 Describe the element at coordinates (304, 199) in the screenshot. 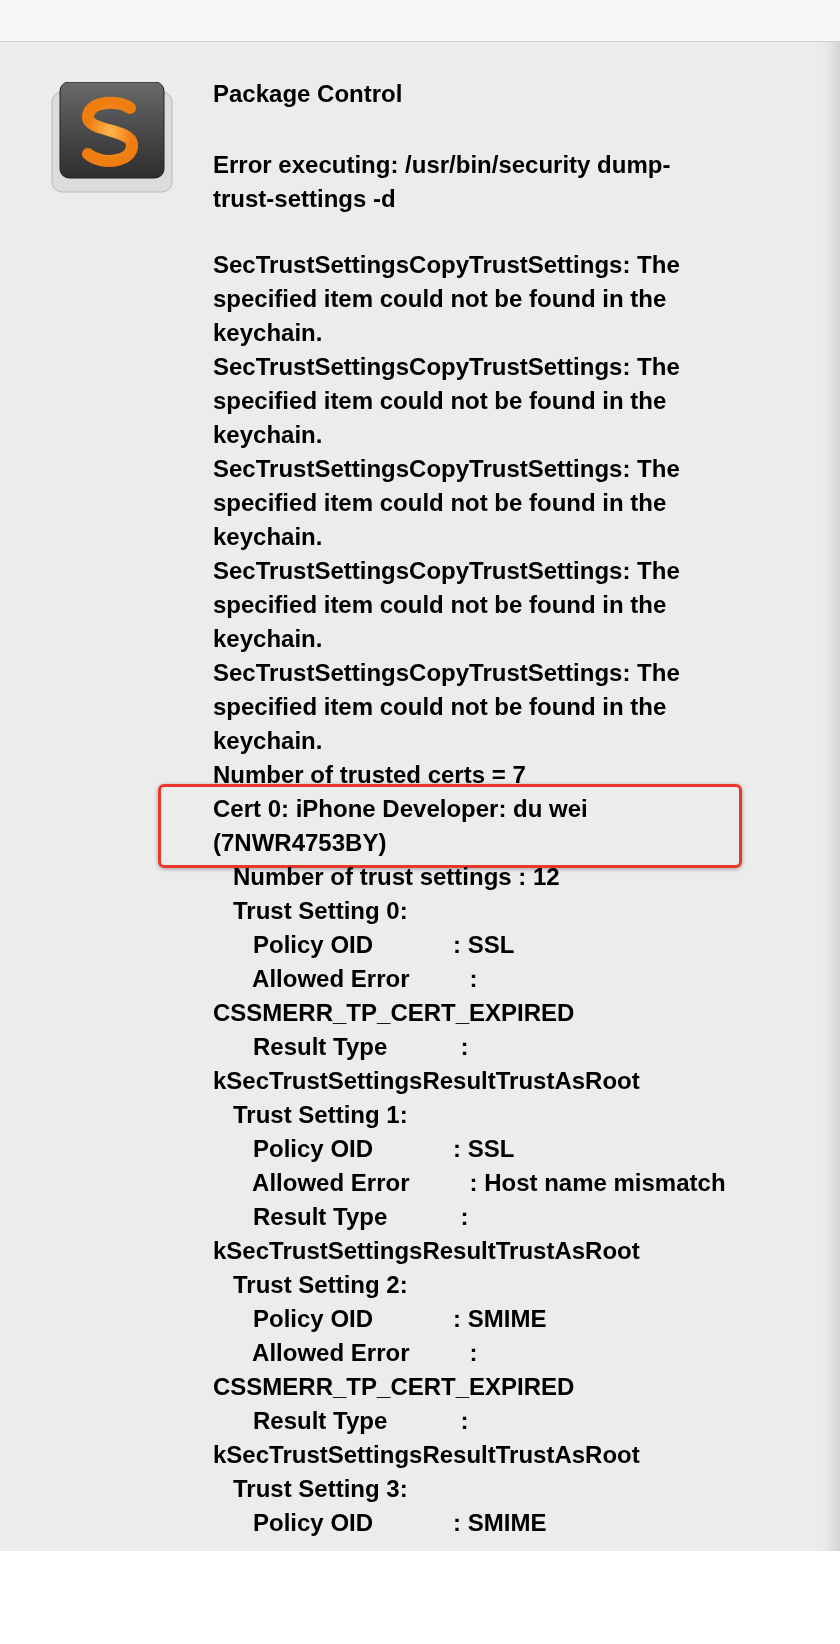

I see `message-line: trust-settings -d` at that location.